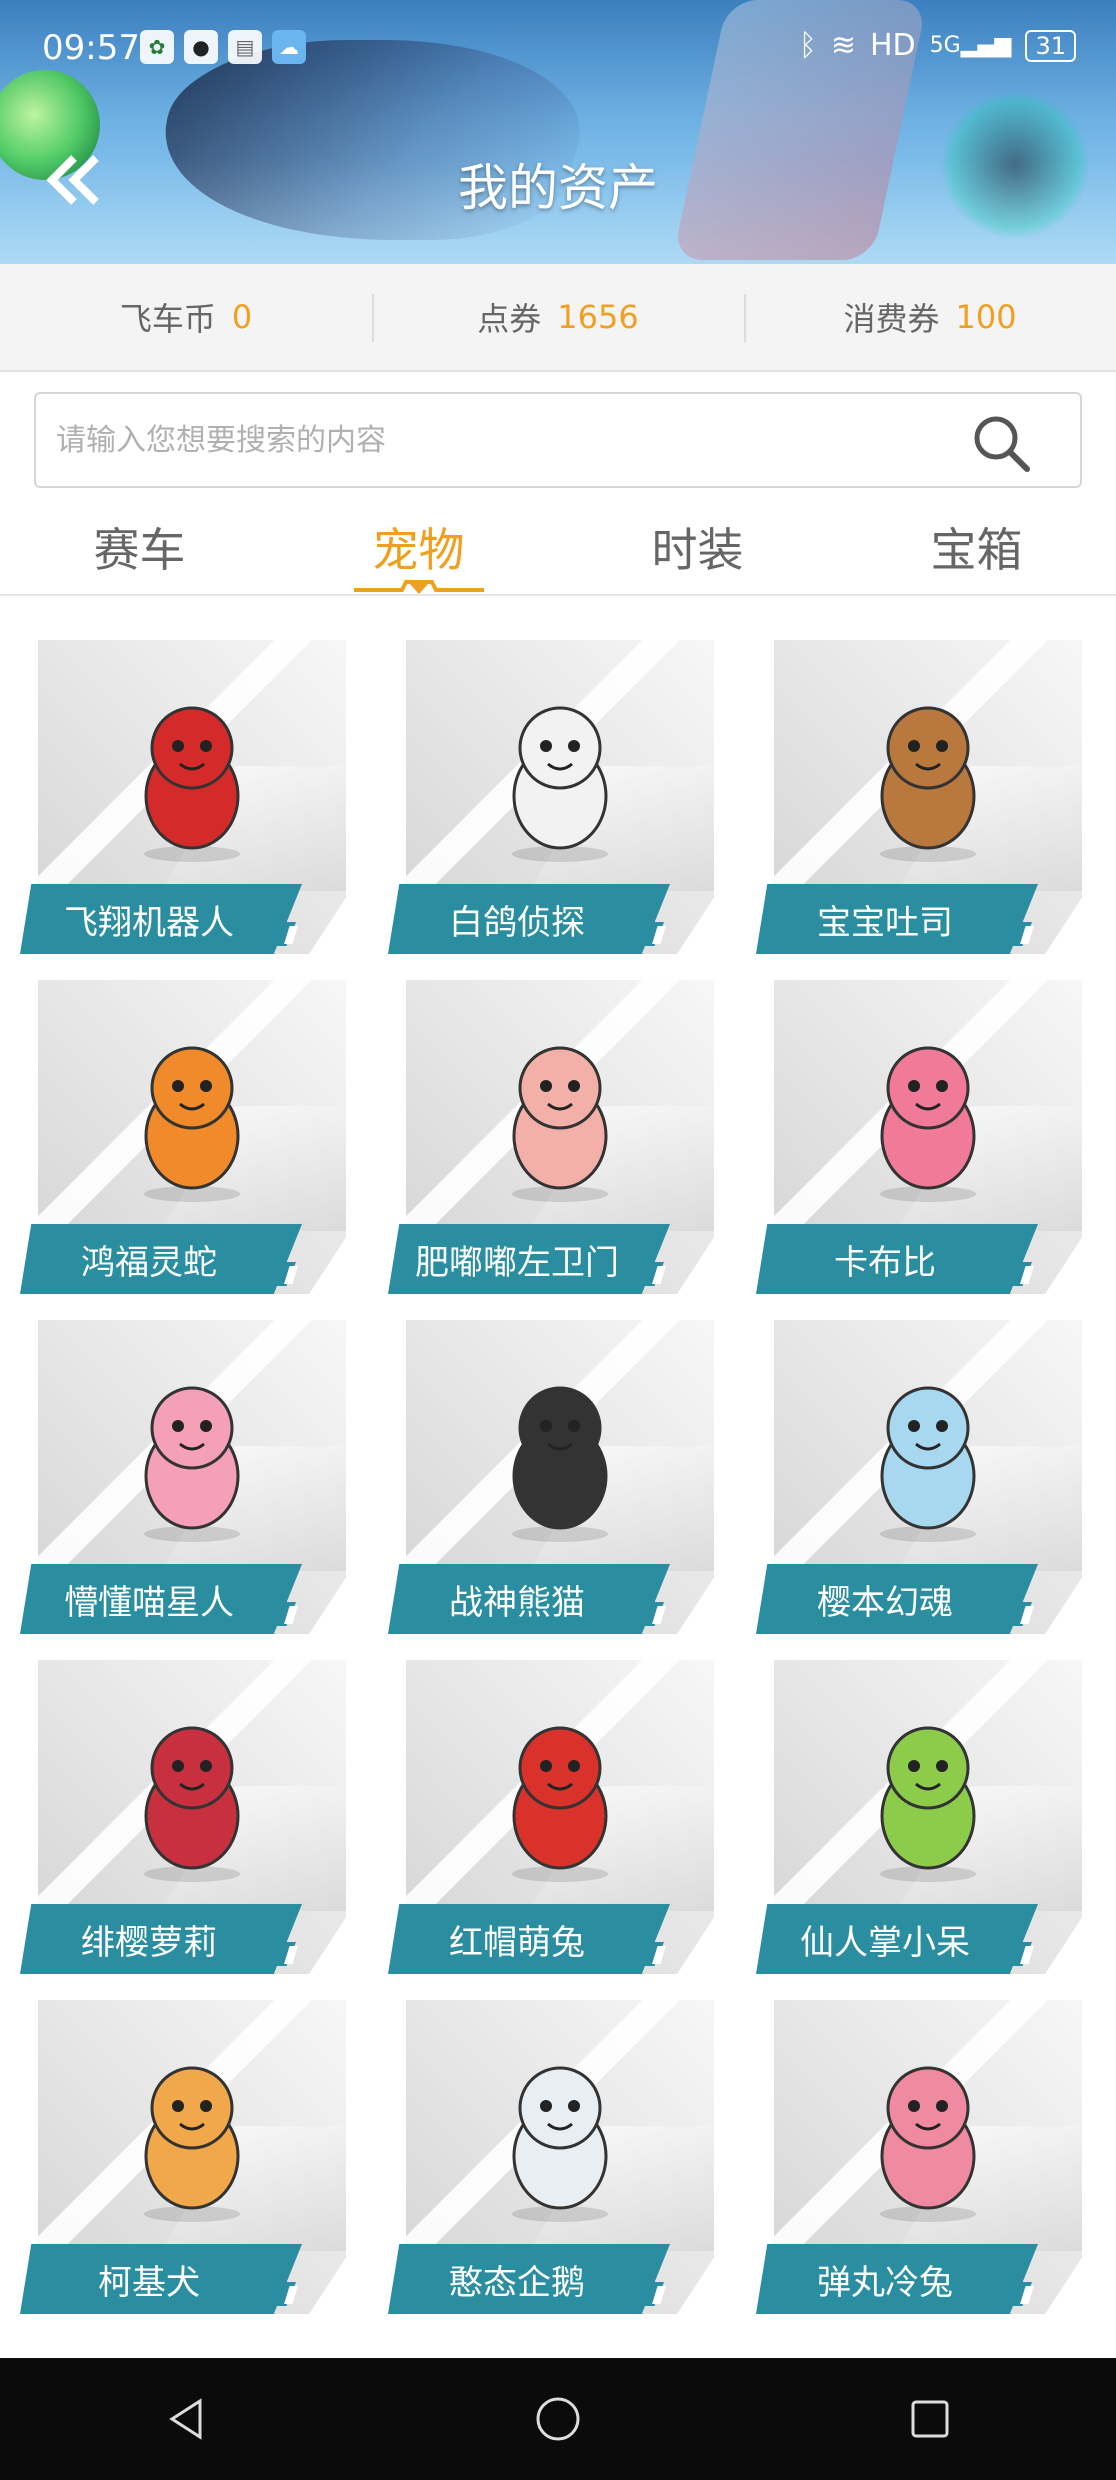 Image resolution: width=1116 pixels, height=2480 pixels. I want to click on search-box, so click(558, 440).